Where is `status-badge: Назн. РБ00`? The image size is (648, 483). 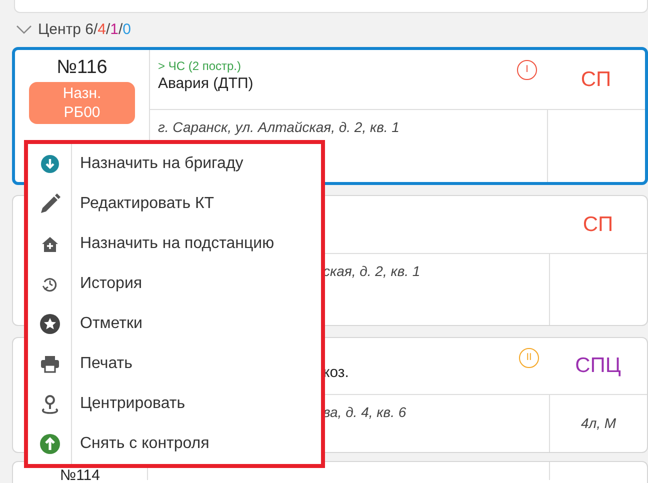 status-badge: Назн. РБ00 is located at coordinates (82, 103).